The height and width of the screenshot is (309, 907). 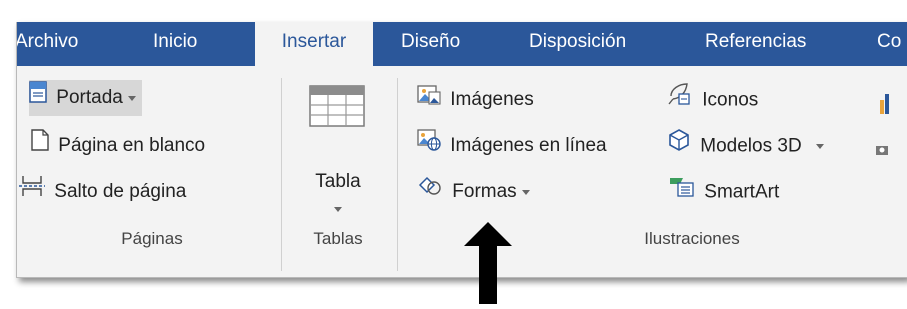 What do you see at coordinates (577, 44) in the screenshot?
I see `tab-disposicion: Disposición` at bounding box center [577, 44].